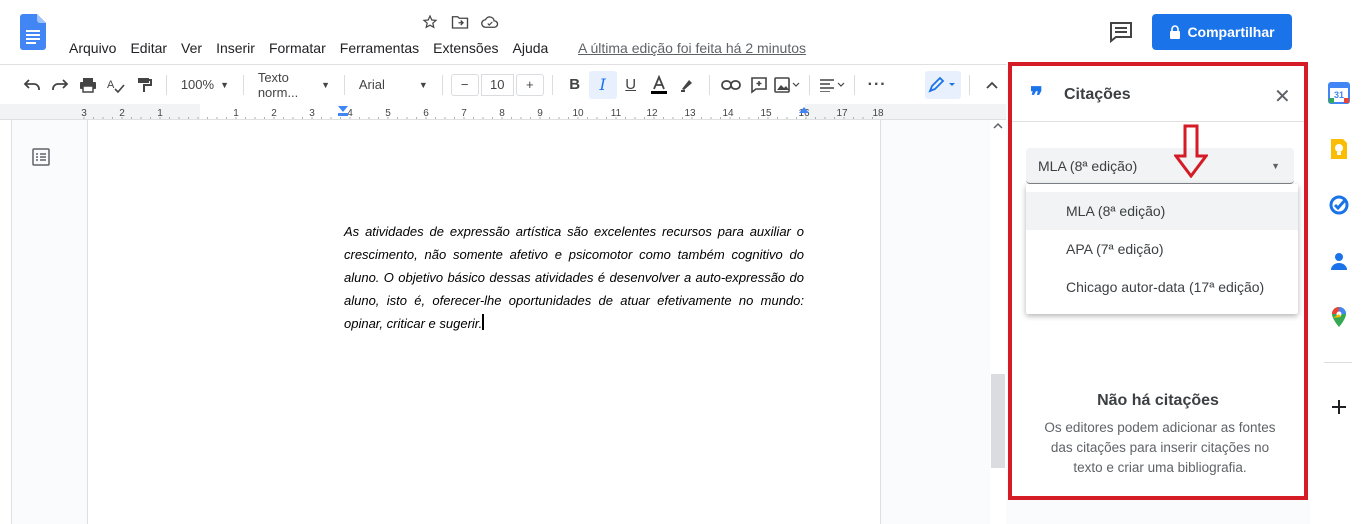  Describe the element at coordinates (1175, 32) in the screenshot. I see `lock-icon` at that location.